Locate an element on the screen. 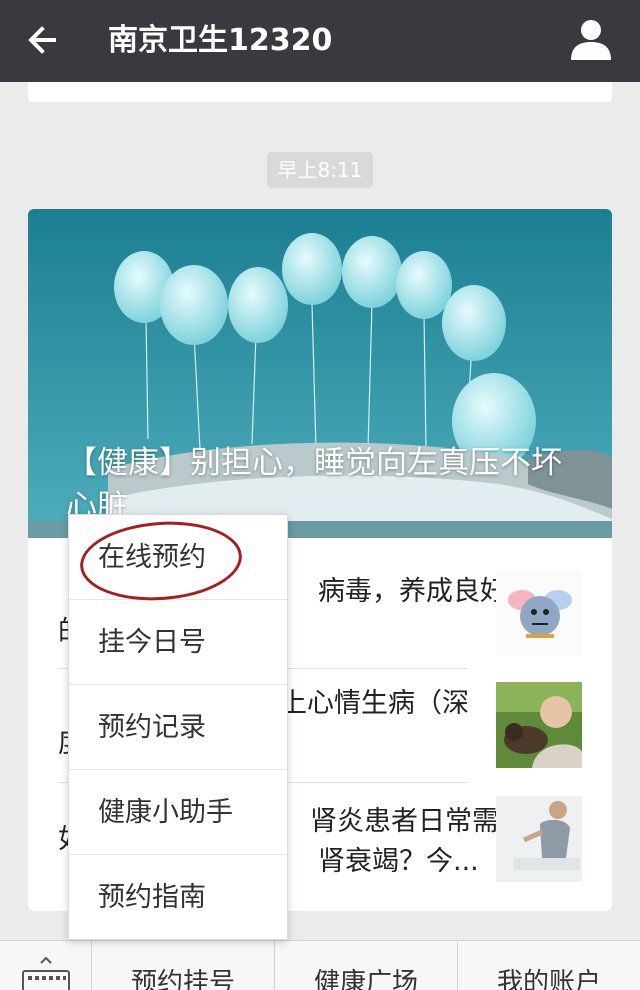 The width and height of the screenshot is (640, 990). top-bar: 南京卫生12320 is located at coordinates (320, 41).